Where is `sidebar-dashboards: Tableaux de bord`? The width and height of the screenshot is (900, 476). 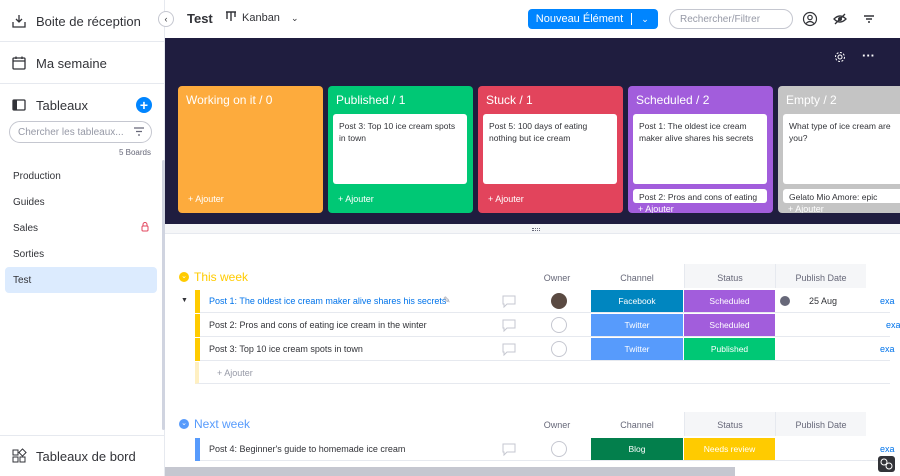 sidebar-dashboards: Tableaux de bord is located at coordinates (82, 456).